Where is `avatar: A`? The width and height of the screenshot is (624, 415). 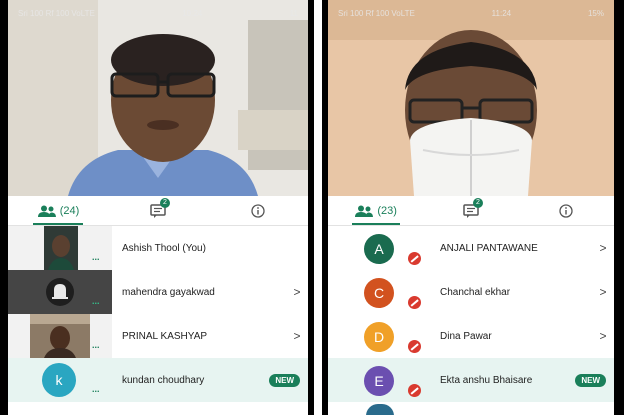
avatar: A is located at coordinates (379, 249).